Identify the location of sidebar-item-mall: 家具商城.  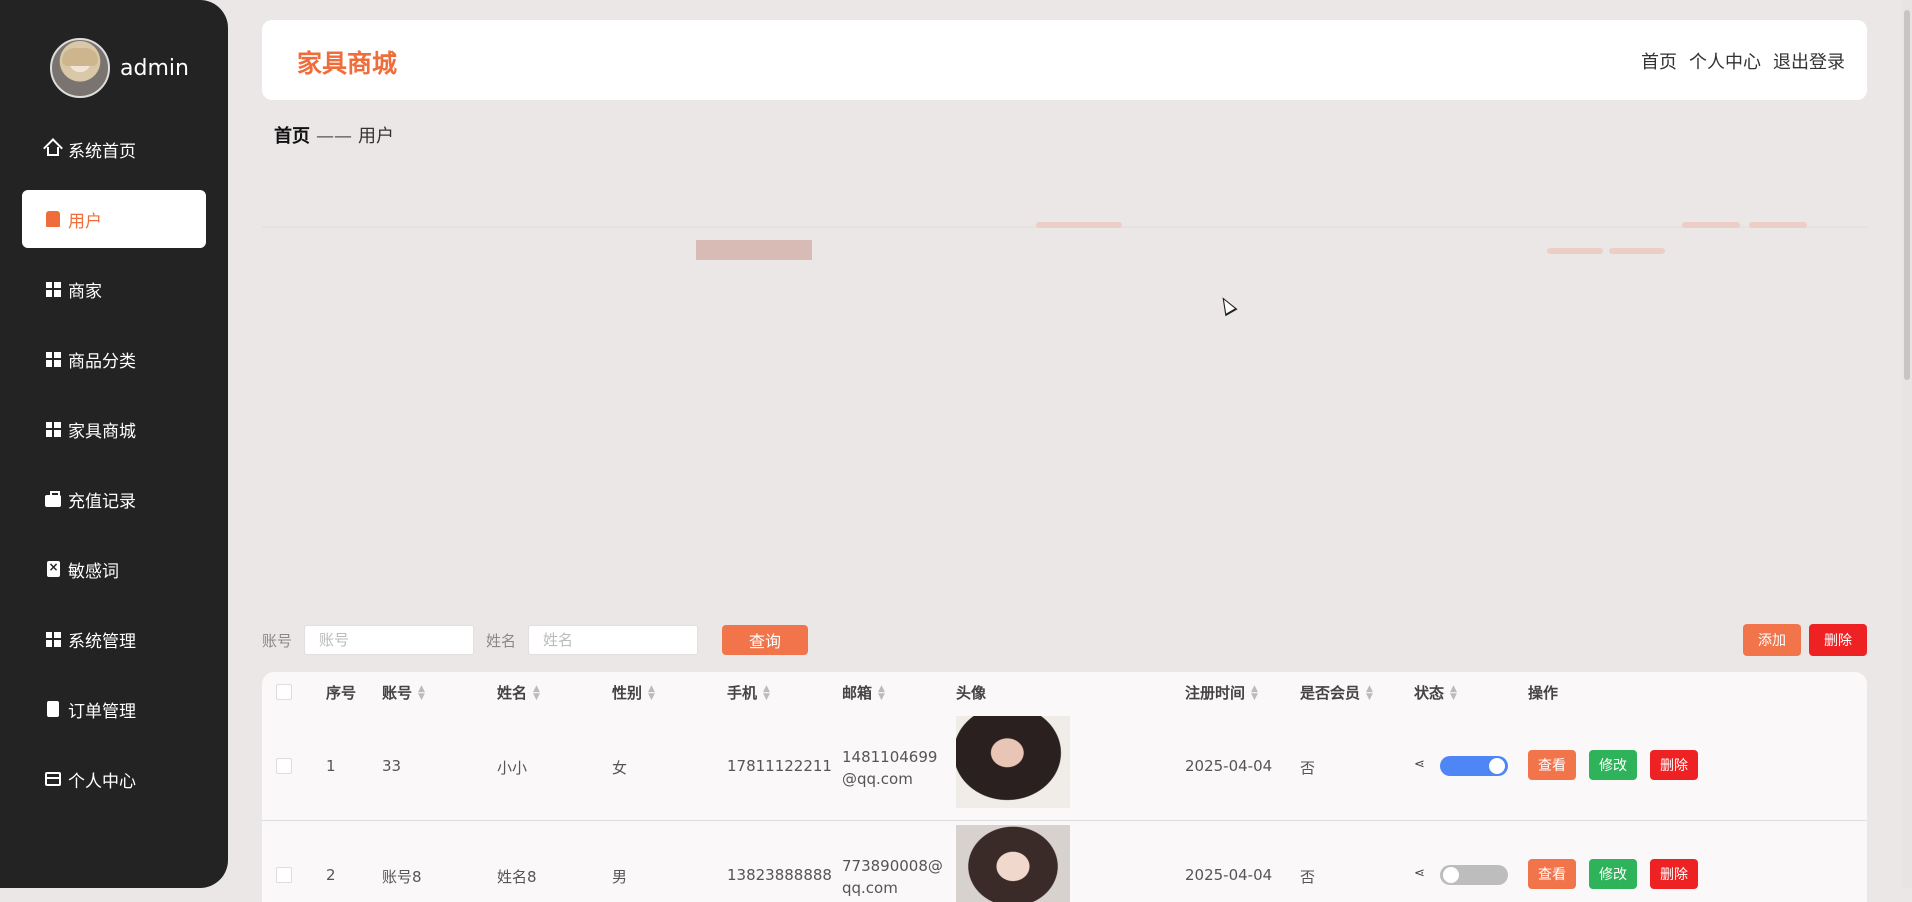
(114, 429).